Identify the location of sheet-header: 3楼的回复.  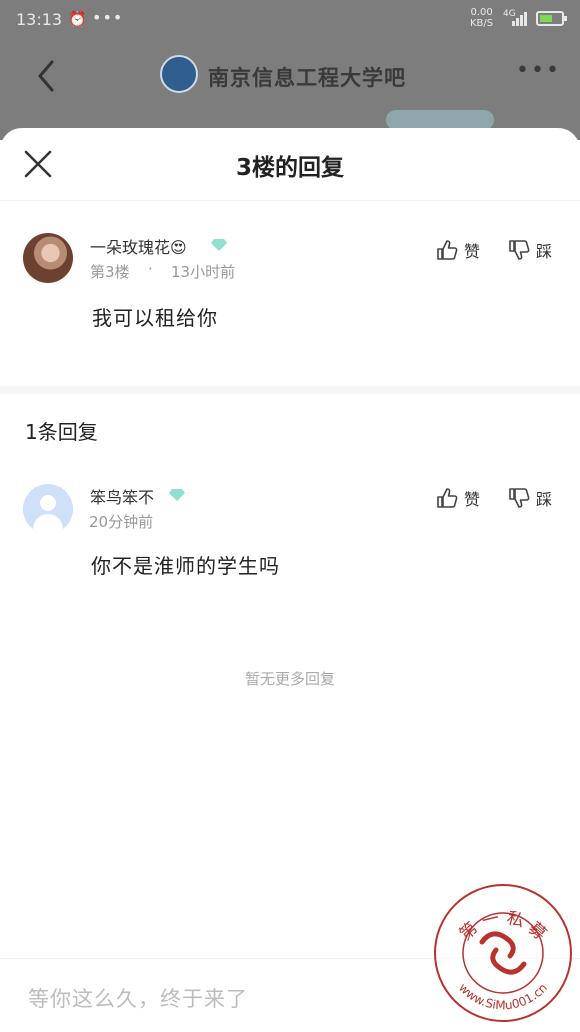
(290, 164).